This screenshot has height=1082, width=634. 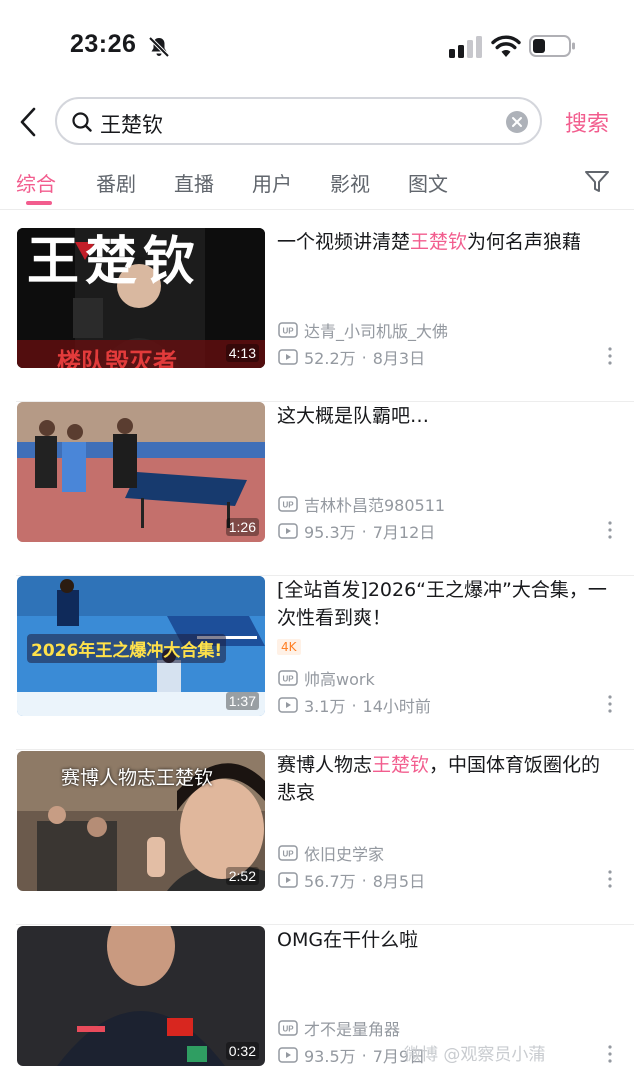 I want to click on title-text: 一个视频讲清楚, so click(x=344, y=242).